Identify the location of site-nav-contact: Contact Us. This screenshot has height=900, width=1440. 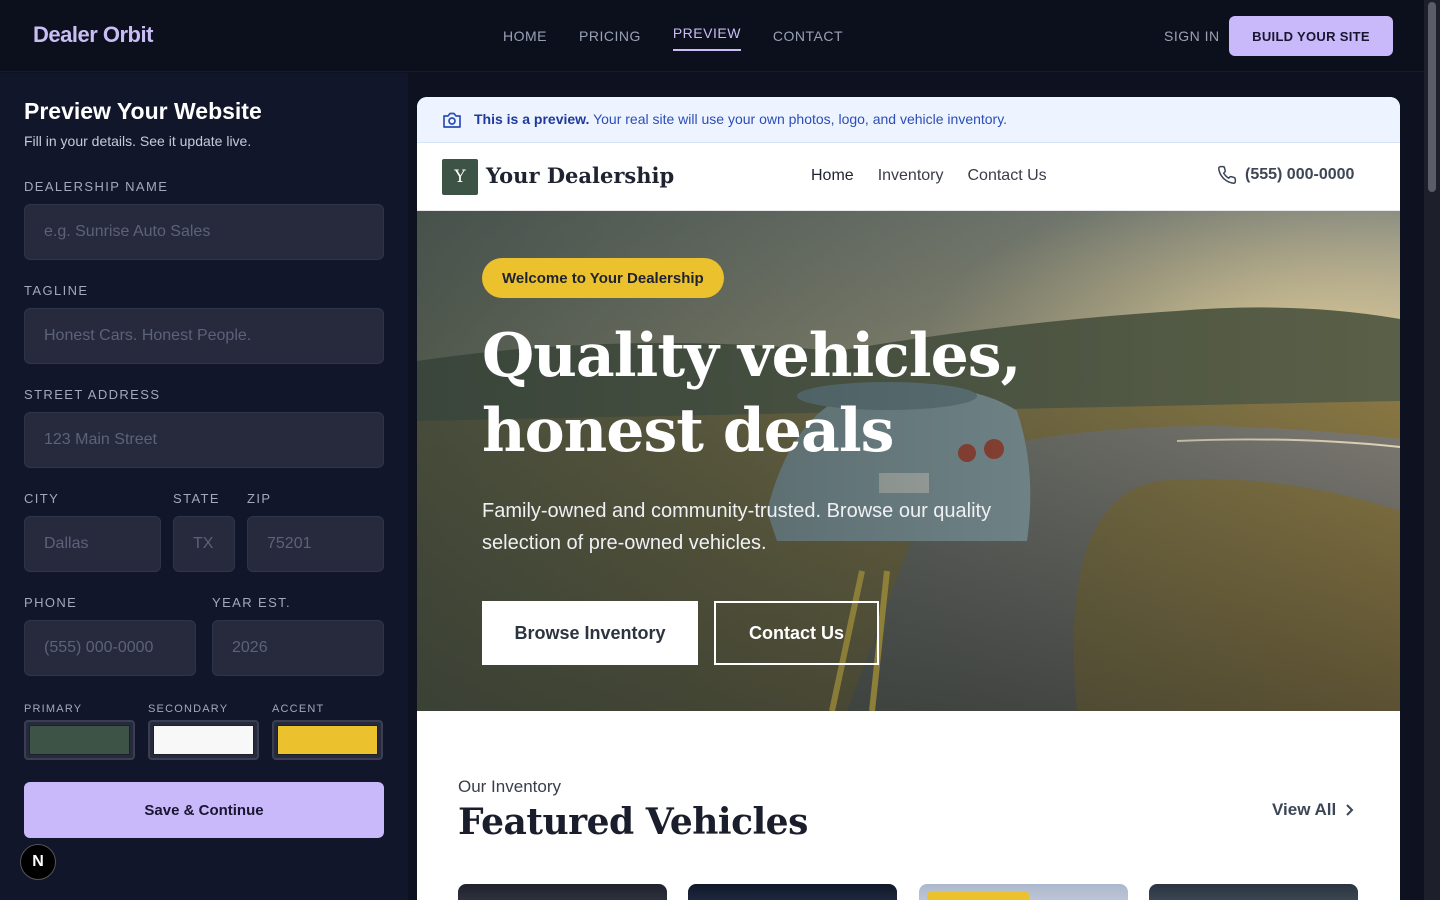
(1007, 176).